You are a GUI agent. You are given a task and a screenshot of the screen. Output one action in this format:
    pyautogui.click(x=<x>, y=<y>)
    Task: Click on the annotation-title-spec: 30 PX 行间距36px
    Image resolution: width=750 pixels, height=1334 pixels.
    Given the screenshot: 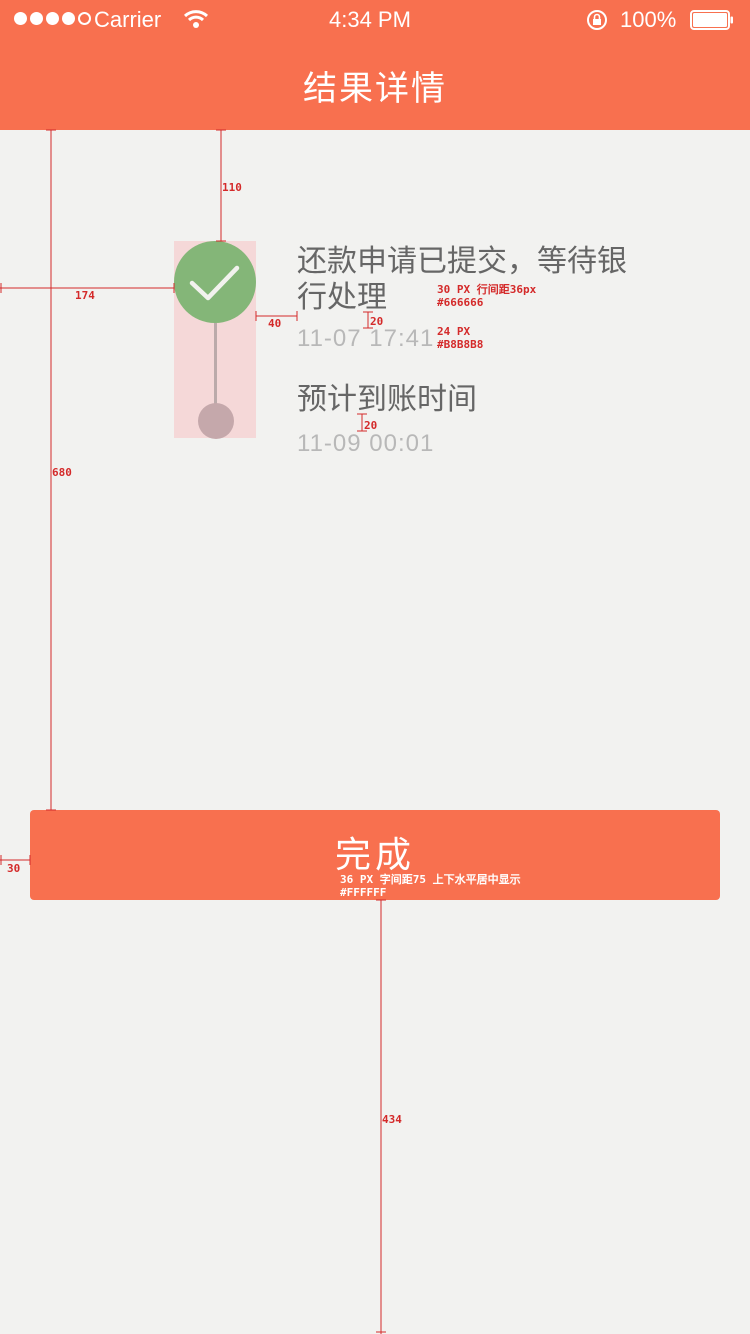 What is the action you would take?
    pyautogui.click(x=487, y=289)
    